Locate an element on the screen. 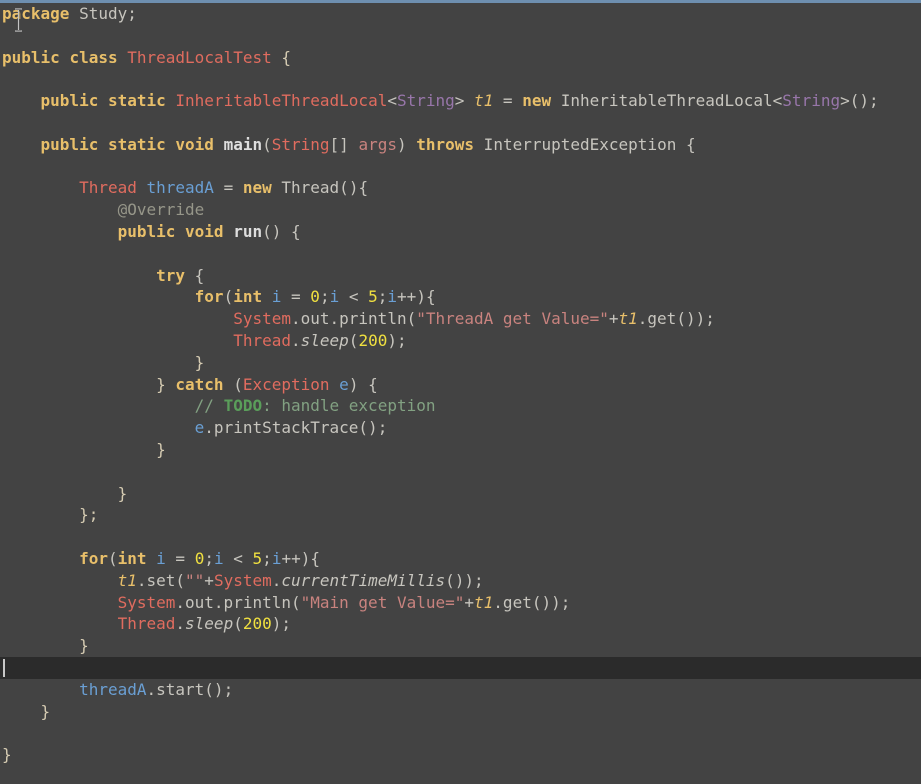 The image size is (921, 784). code-line: threadA.start(); is located at coordinates (460, 690).